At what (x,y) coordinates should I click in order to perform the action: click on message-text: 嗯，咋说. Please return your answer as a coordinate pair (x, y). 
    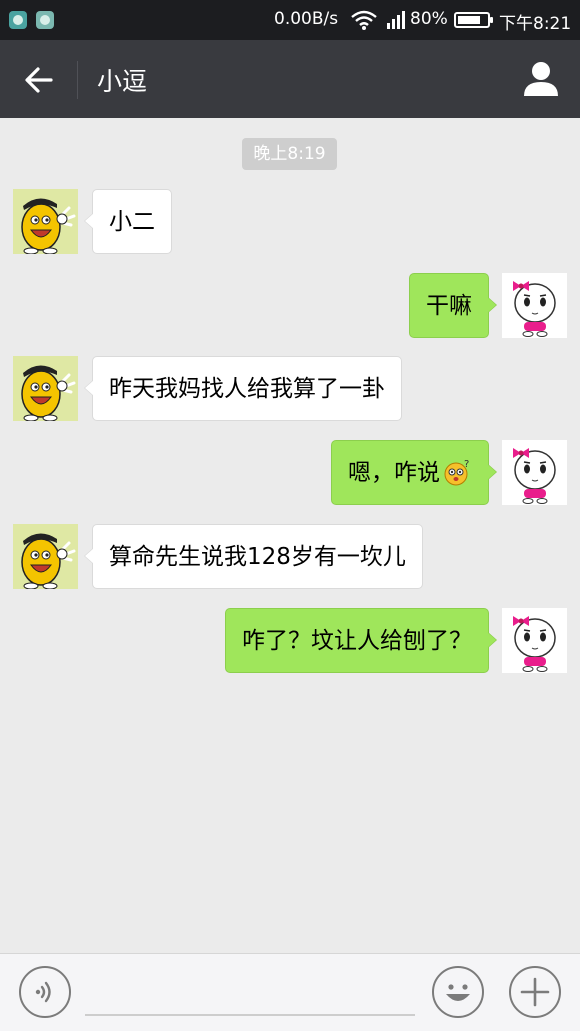
    Looking at the image, I should click on (394, 473).